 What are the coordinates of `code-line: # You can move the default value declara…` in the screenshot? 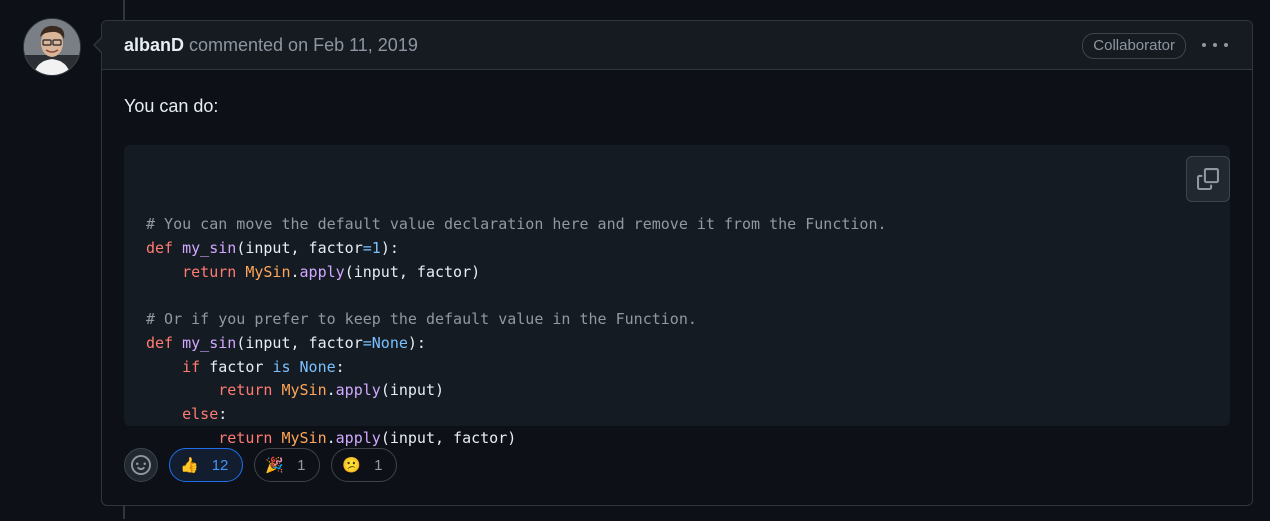 It's located at (677, 225).